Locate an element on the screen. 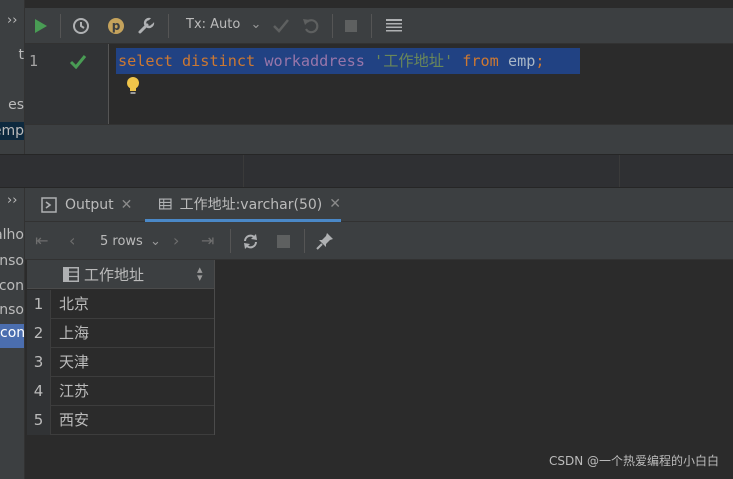 The image size is (733, 479). editor-bottom-band is located at coordinates (379, 139).